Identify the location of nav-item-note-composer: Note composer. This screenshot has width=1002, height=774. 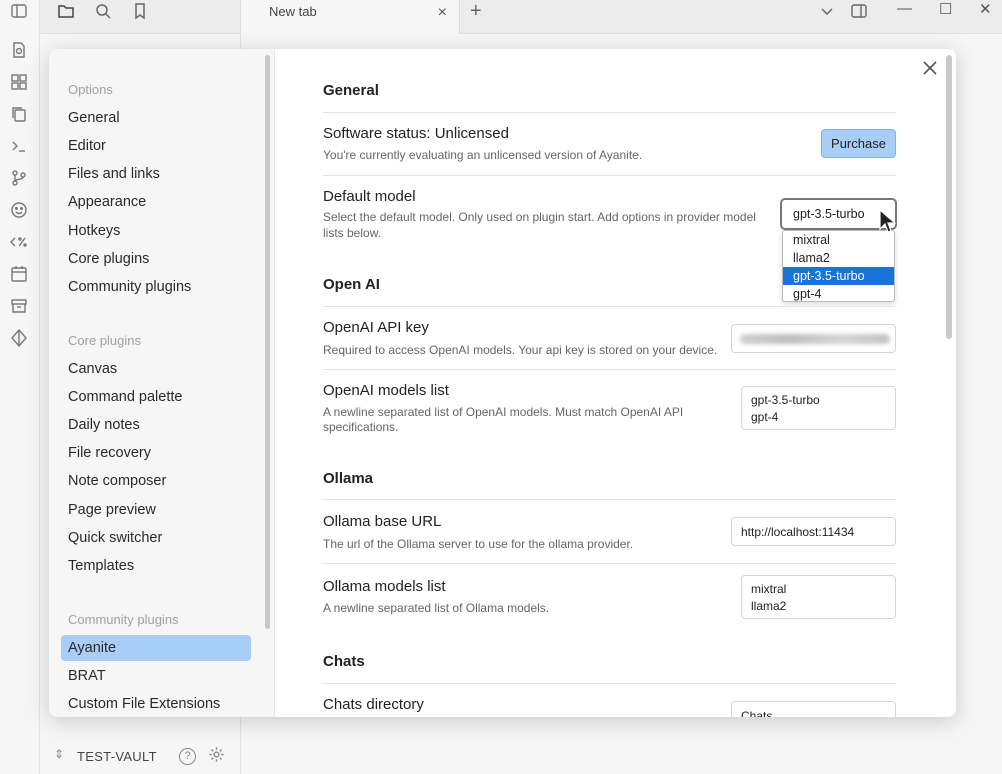
(156, 481).